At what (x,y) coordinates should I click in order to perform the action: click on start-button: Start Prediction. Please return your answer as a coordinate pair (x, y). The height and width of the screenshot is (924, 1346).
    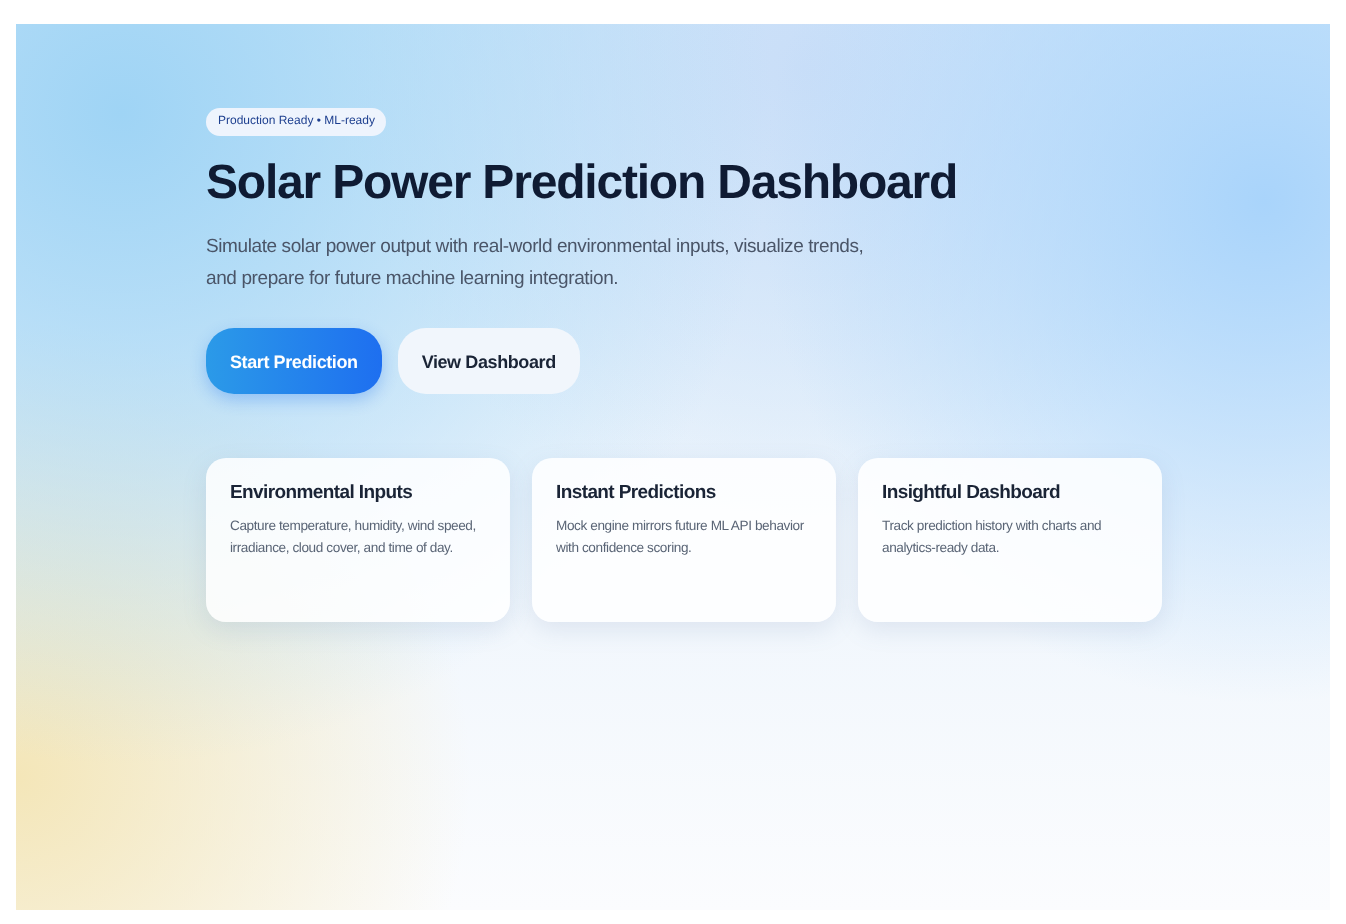
    Looking at the image, I should click on (294, 361).